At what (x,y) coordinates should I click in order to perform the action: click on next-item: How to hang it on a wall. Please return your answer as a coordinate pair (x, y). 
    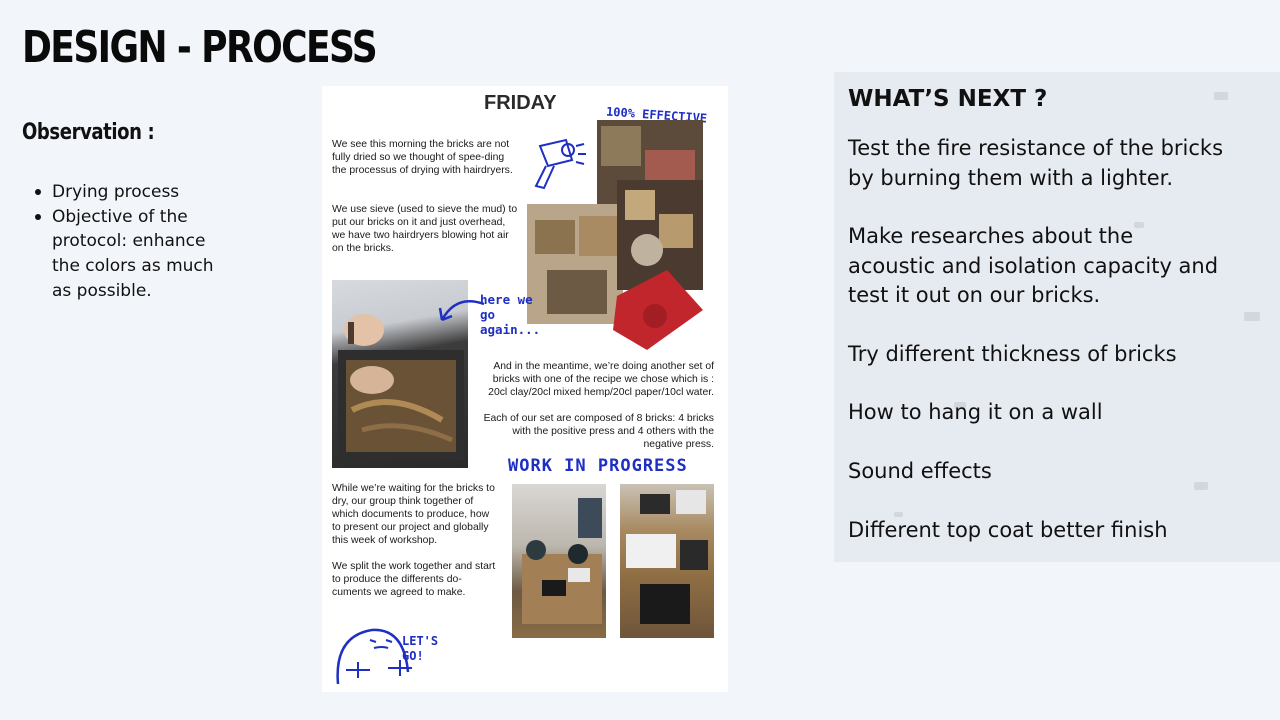
    Looking at the image, I should click on (975, 412).